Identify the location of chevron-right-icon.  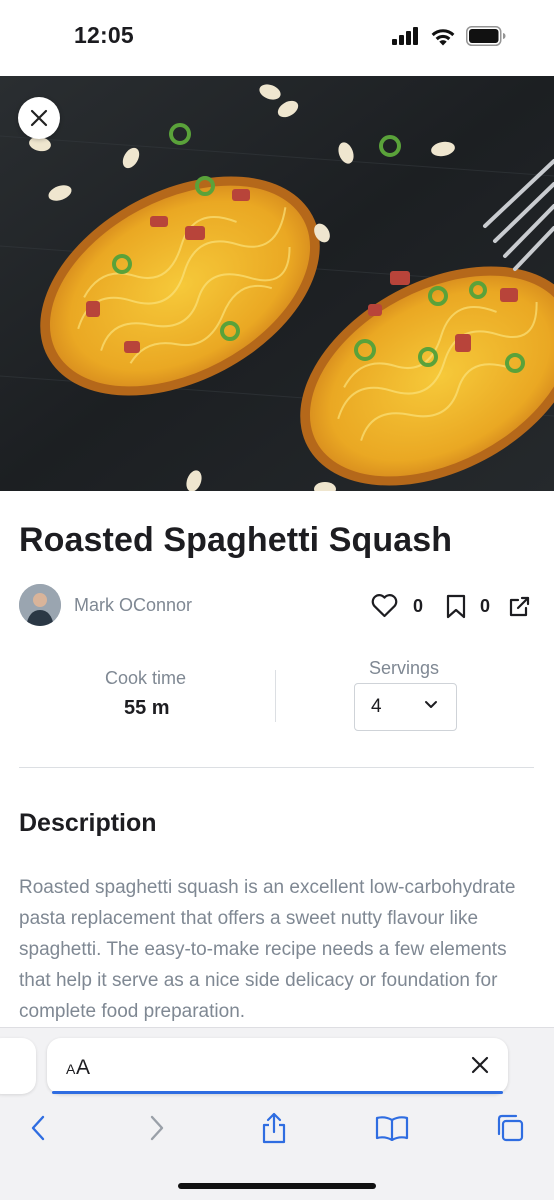
(157, 1128).